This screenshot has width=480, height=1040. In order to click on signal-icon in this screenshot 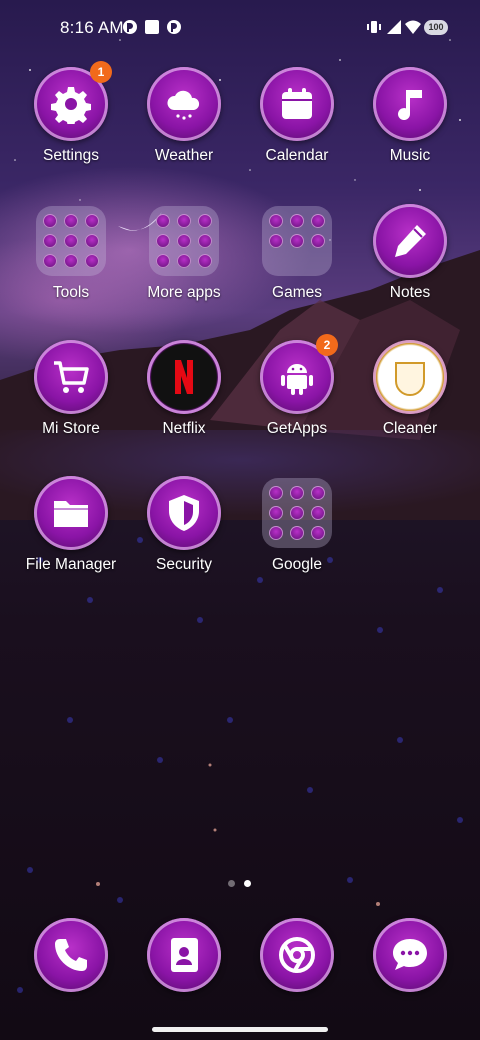, I will do `click(394, 27)`.